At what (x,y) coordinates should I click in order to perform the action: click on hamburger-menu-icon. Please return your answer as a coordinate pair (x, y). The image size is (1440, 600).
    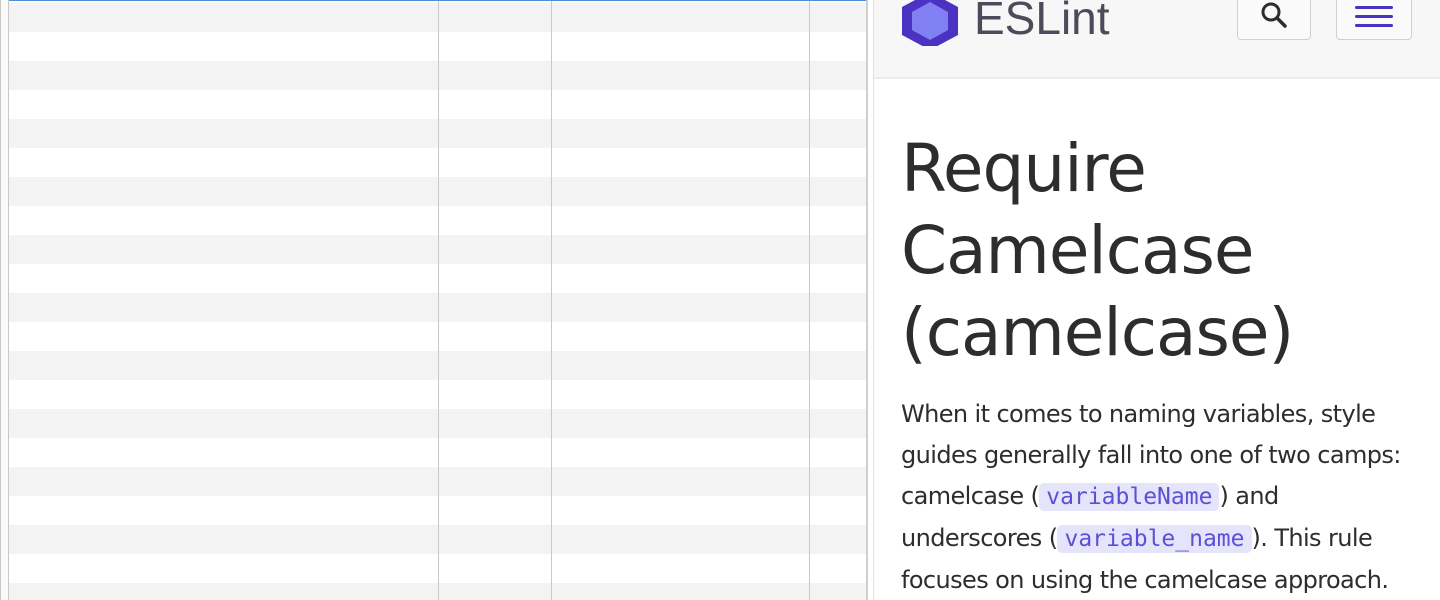
    Looking at the image, I should click on (1374, 17).